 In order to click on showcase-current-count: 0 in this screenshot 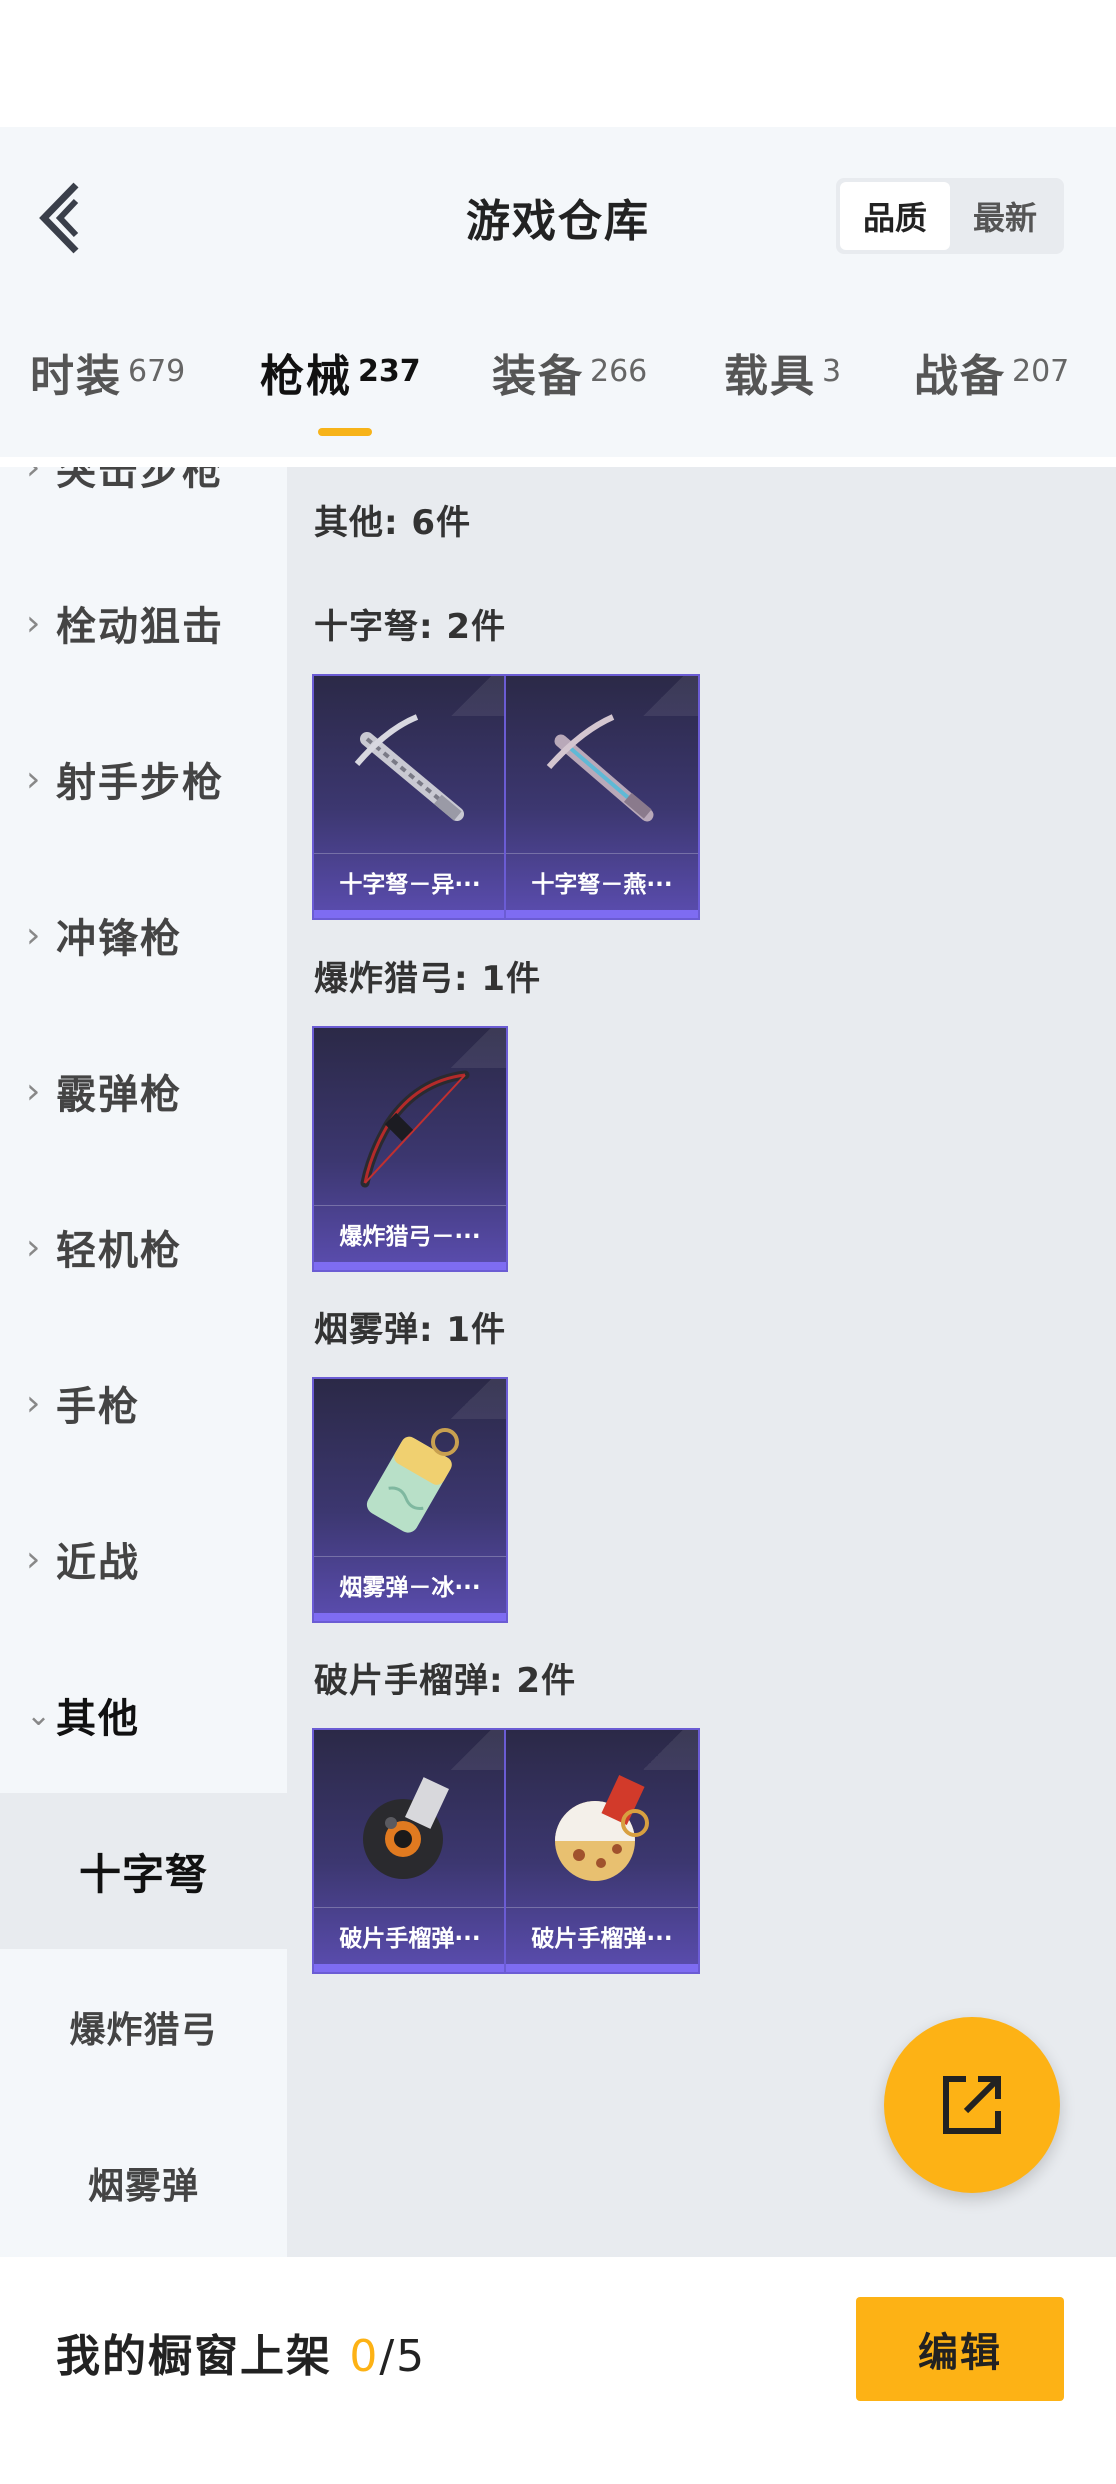, I will do `click(364, 2356)`.